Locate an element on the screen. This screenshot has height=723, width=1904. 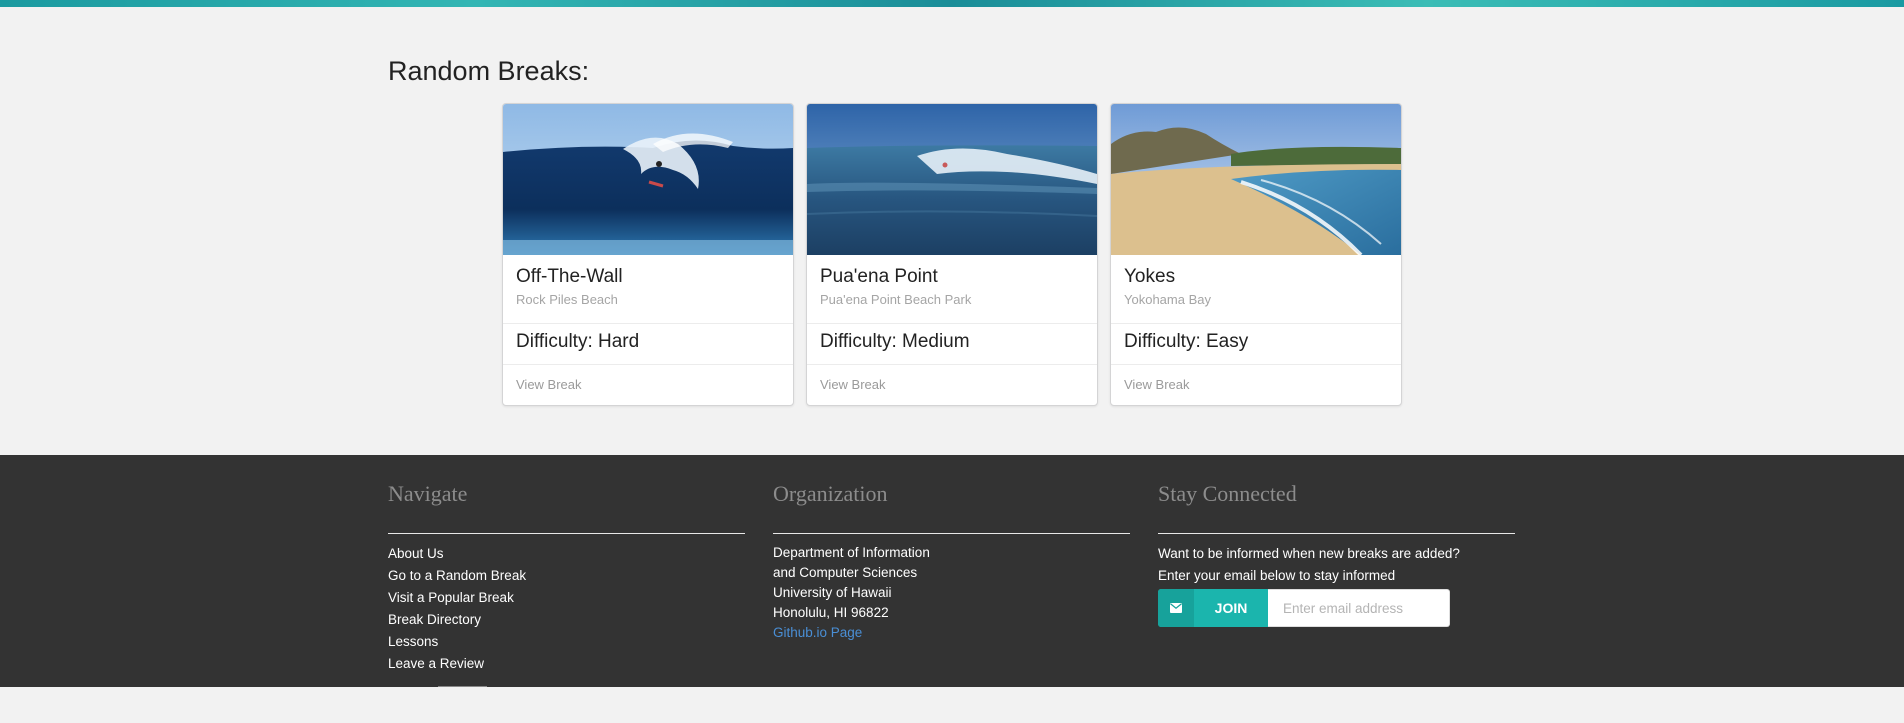
footer-link-lessons: Lessons is located at coordinates (566, 642).